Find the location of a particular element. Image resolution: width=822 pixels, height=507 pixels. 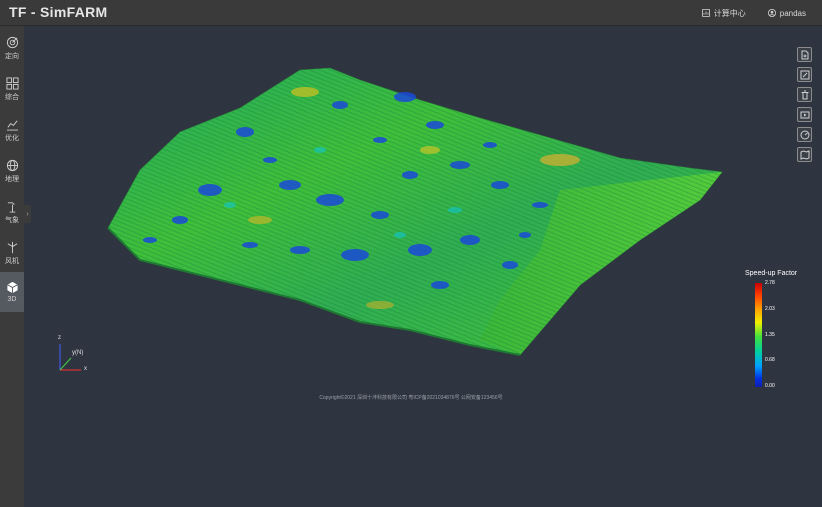

legend-tick: 0.68 is located at coordinates (770, 360).